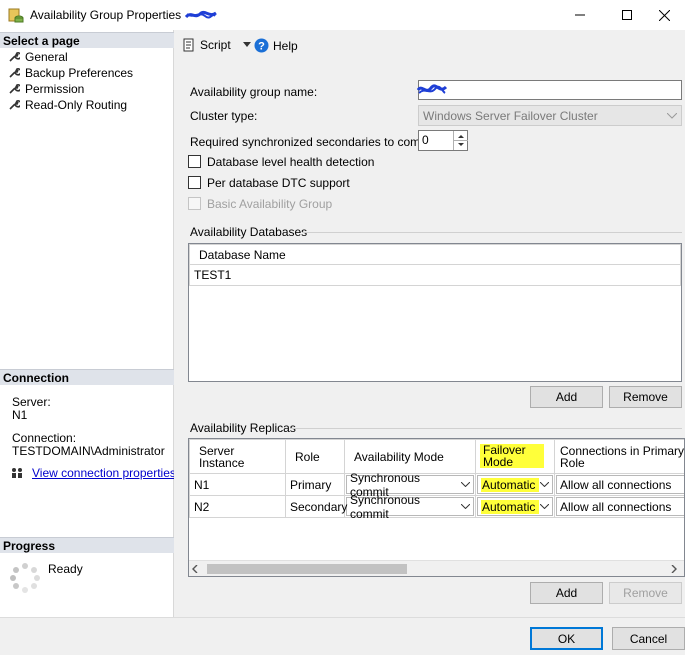  What do you see at coordinates (243, 428) in the screenshot?
I see `replicas-group-label: Availability Replicas` at bounding box center [243, 428].